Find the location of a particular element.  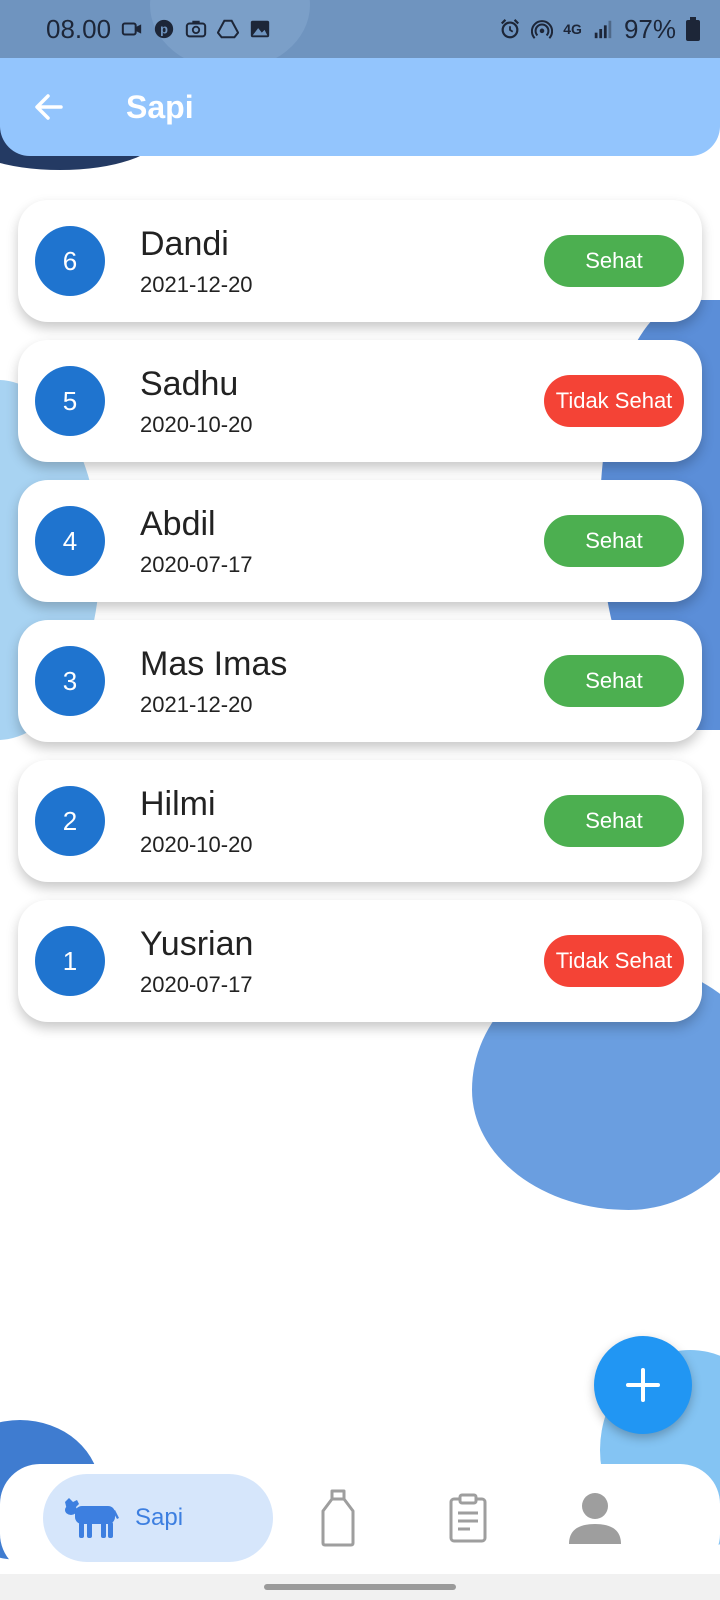

cow-info: Hilmi 2020-10-20 is located at coordinates (196, 821).